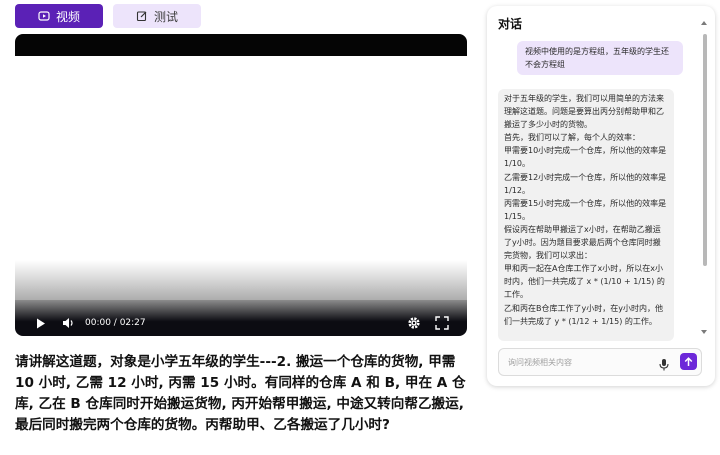  I want to click on tab-test: 测试, so click(157, 16).